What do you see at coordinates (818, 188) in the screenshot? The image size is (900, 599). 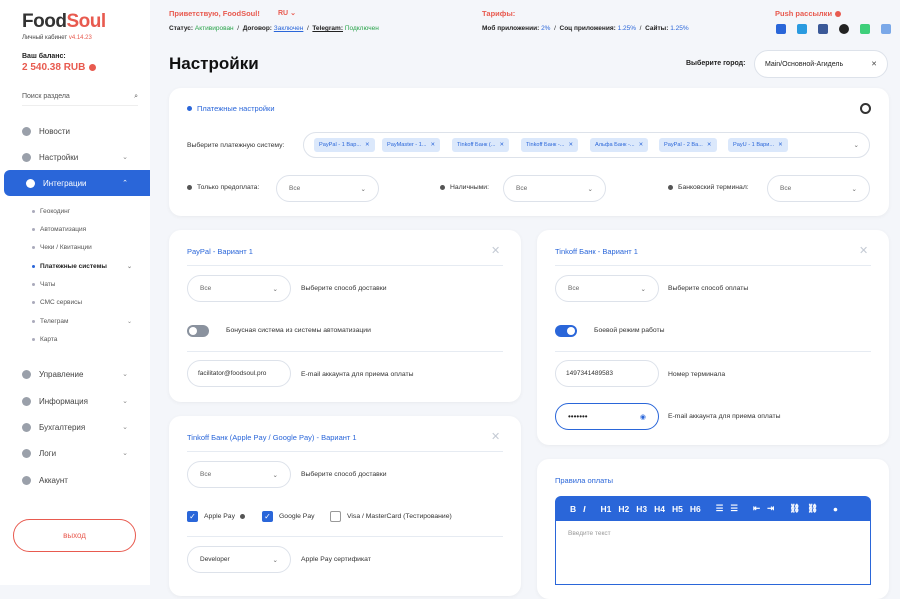 I see `terminal-select: Все ⌄` at bounding box center [818, 188].